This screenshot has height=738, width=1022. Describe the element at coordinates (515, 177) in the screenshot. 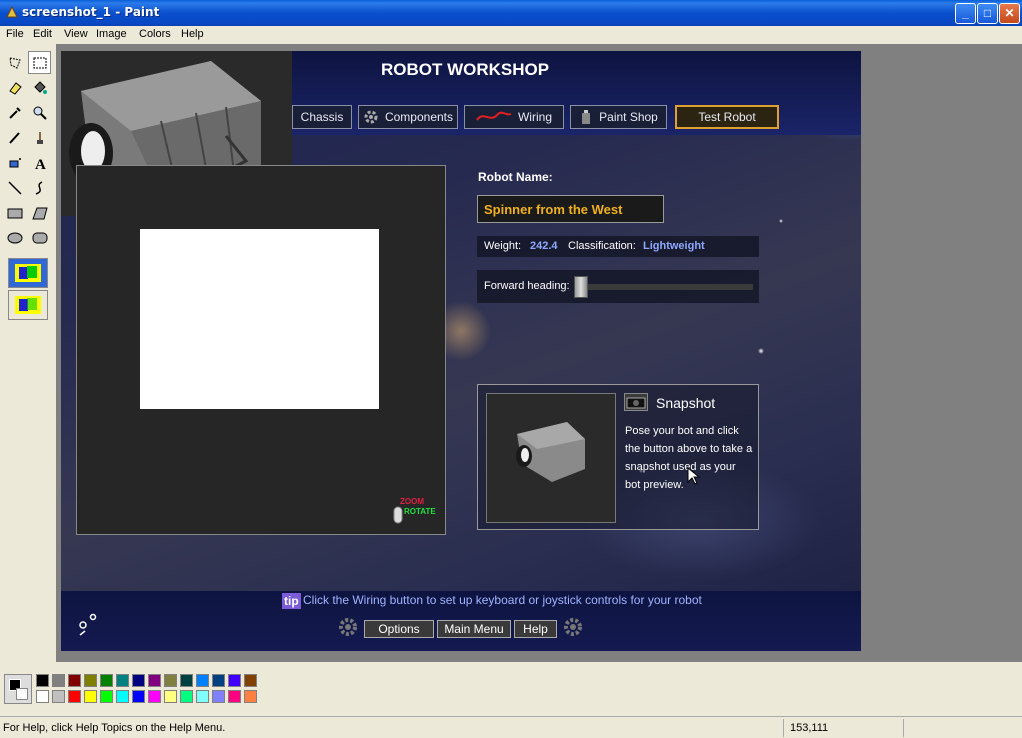

I see `robot-name-label: Robot Name:` at that location.